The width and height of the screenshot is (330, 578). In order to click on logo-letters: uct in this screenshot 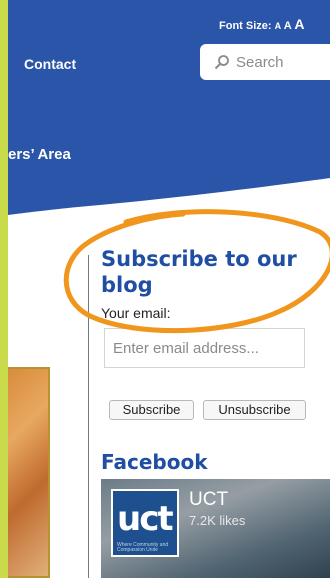, I will do `click(145, 519)`.